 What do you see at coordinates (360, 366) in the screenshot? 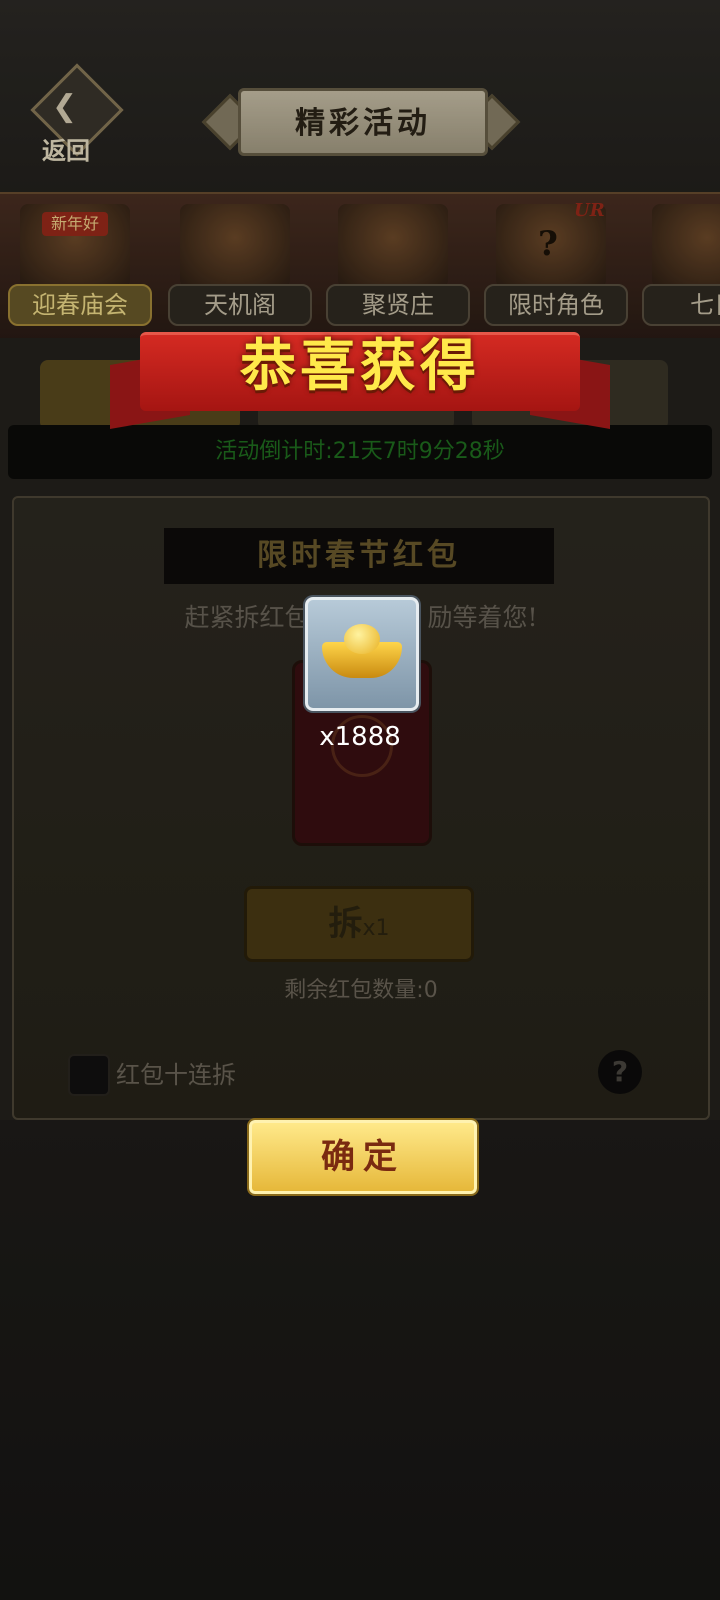
I see `reward-banner-title: 恭喜获得` at bounding box center [360, 366].